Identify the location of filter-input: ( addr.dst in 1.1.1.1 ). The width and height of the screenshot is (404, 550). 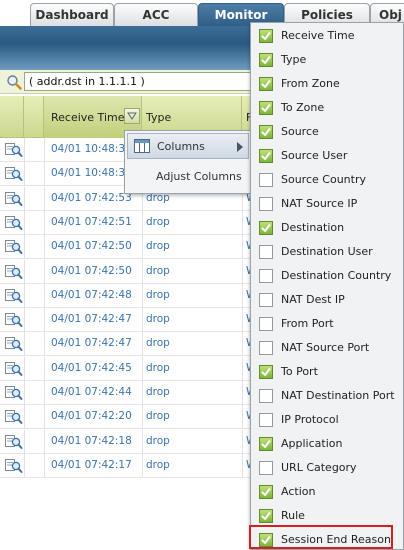
(144, 81).